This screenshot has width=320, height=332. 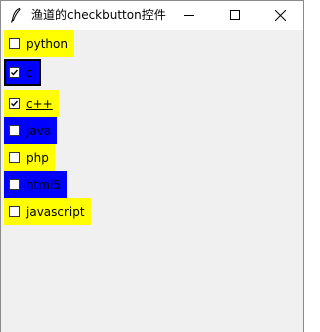 I want to click on minimize-icon, so click(x=189, y=15).